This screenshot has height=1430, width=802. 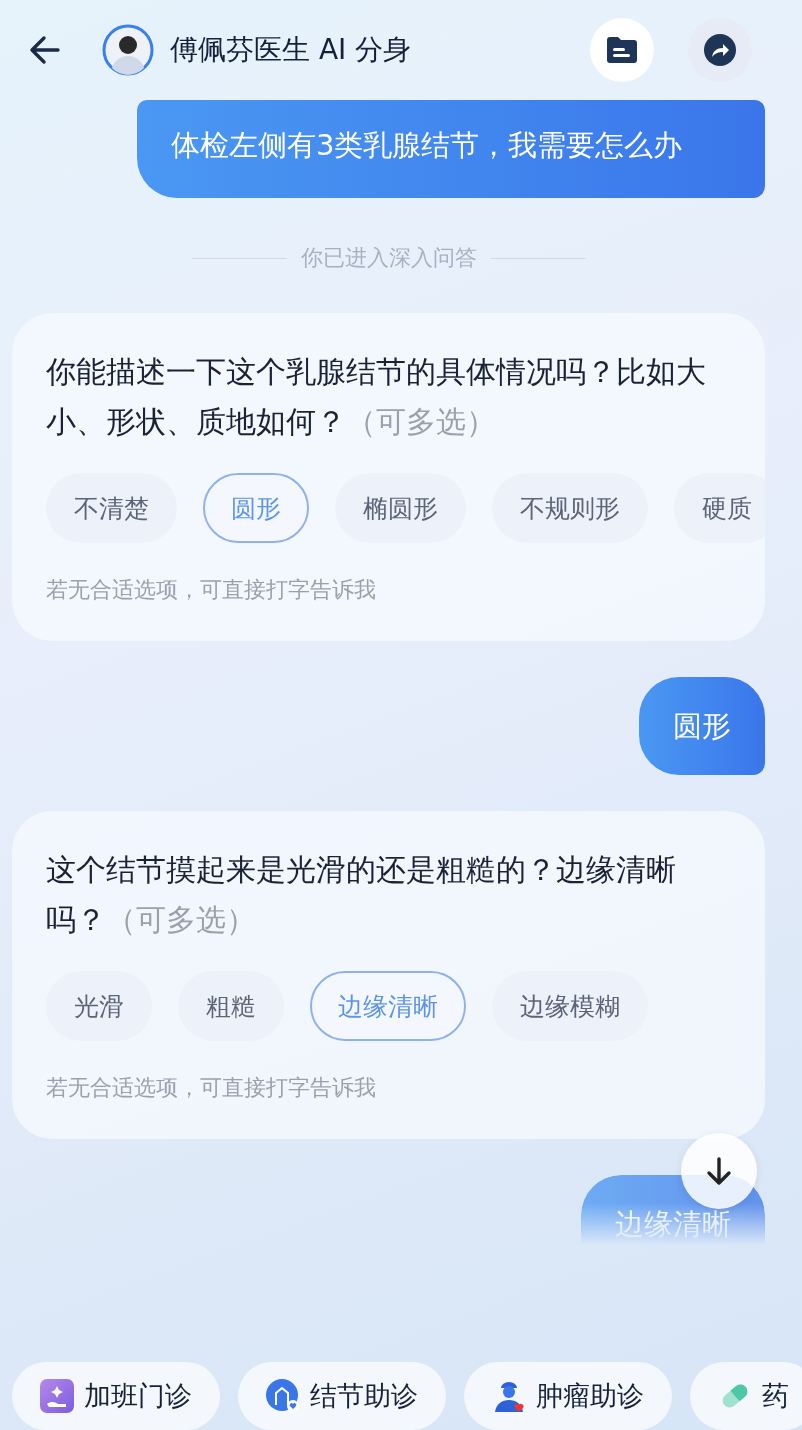 What do you see at coordinates (568, 1396) in the screenshot?
I see `quick-action-chip: 肿瘤助诊` at bounding box center [568, 1396].